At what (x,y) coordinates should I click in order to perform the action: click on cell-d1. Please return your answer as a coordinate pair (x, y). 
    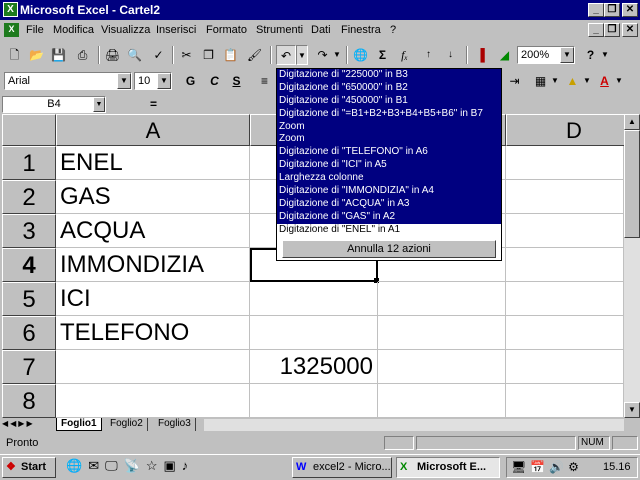
    Looking at the image, I should click on (565, 163).